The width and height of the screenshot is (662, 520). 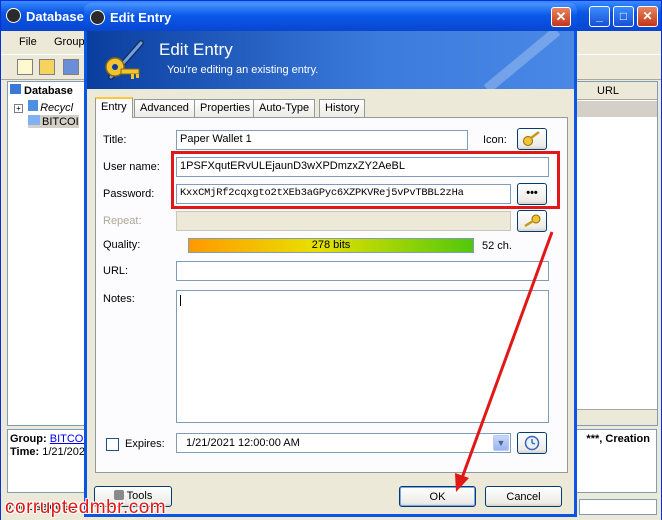 What do you see at coordinates (86, 507) in the screenshot?
I see `watermark-text: corruptedmbr.com` at bounding box center [86, 507].